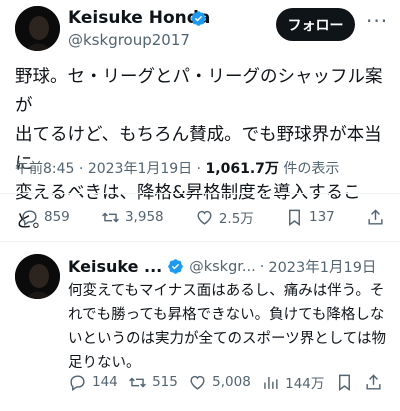  I want to click on reply-button: 144, so click(93, 382).